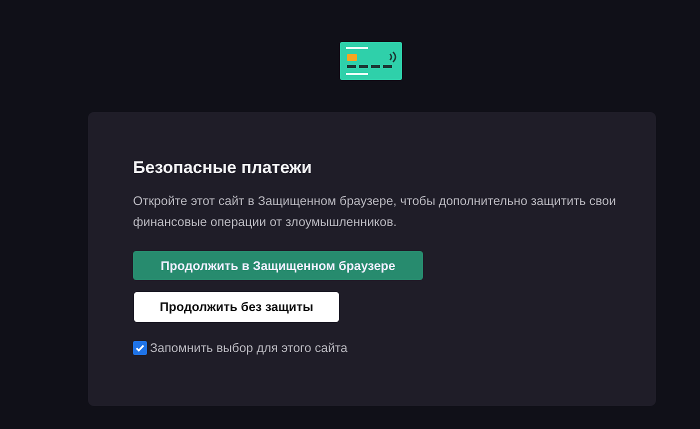  Describe the element at coordinates (249, 348) in the screenshot. I see `remember-label: Запомнить выбор для этого сайта` at that location.